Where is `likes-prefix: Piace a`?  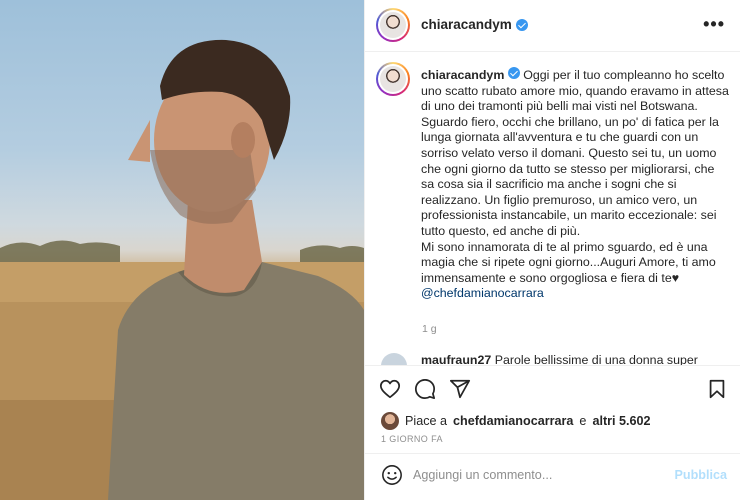
likes-prefix: Piace a is located at coordinates (426, 421).